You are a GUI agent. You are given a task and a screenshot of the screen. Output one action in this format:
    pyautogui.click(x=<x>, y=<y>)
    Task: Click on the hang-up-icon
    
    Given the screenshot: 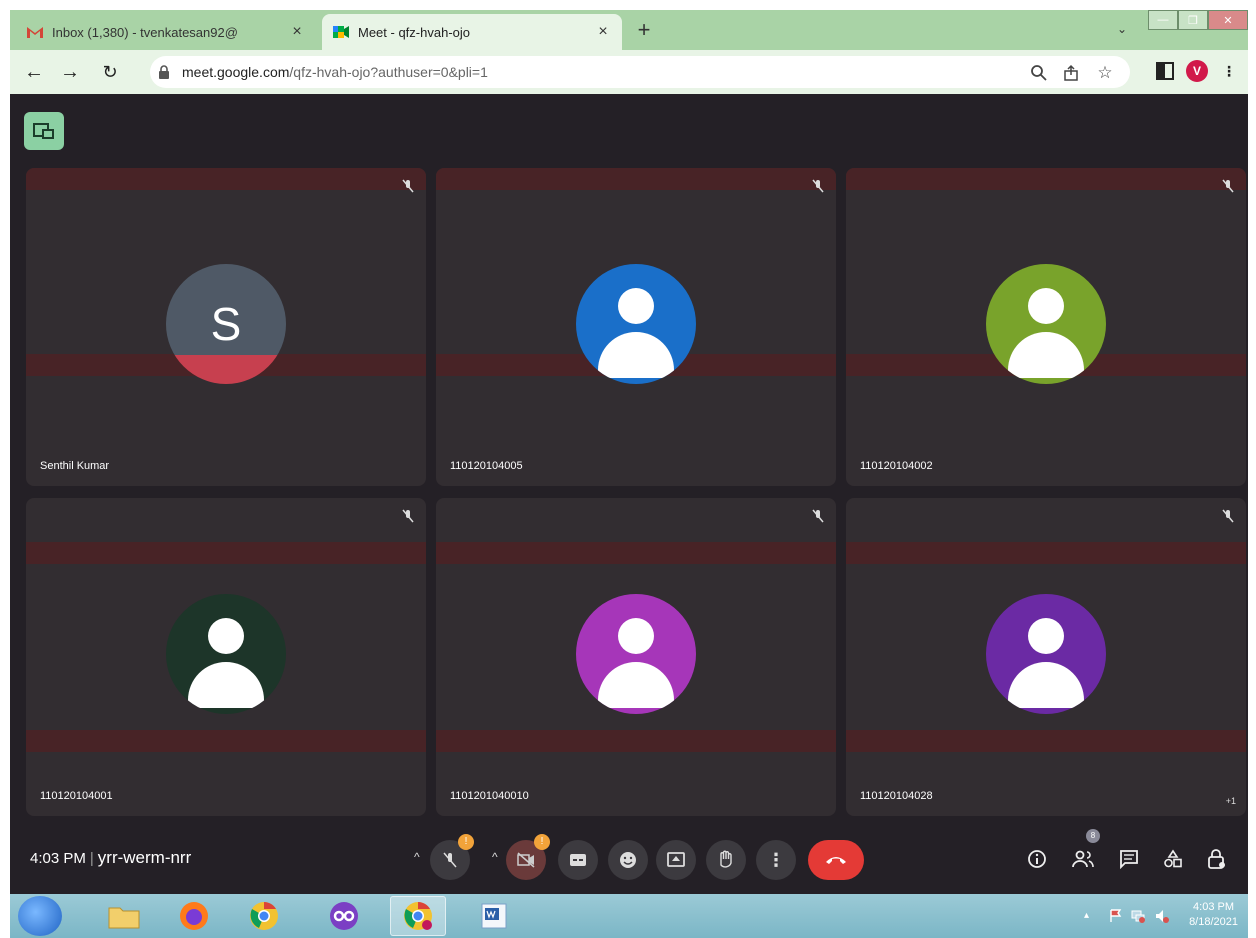 What is the action you would take?
    pyautogui.click(x=836, y=860)
    